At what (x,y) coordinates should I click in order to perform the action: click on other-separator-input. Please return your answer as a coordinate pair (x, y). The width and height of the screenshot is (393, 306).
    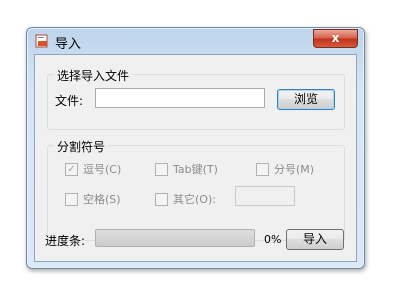
    Looking at the image, I should click on (265, 196).